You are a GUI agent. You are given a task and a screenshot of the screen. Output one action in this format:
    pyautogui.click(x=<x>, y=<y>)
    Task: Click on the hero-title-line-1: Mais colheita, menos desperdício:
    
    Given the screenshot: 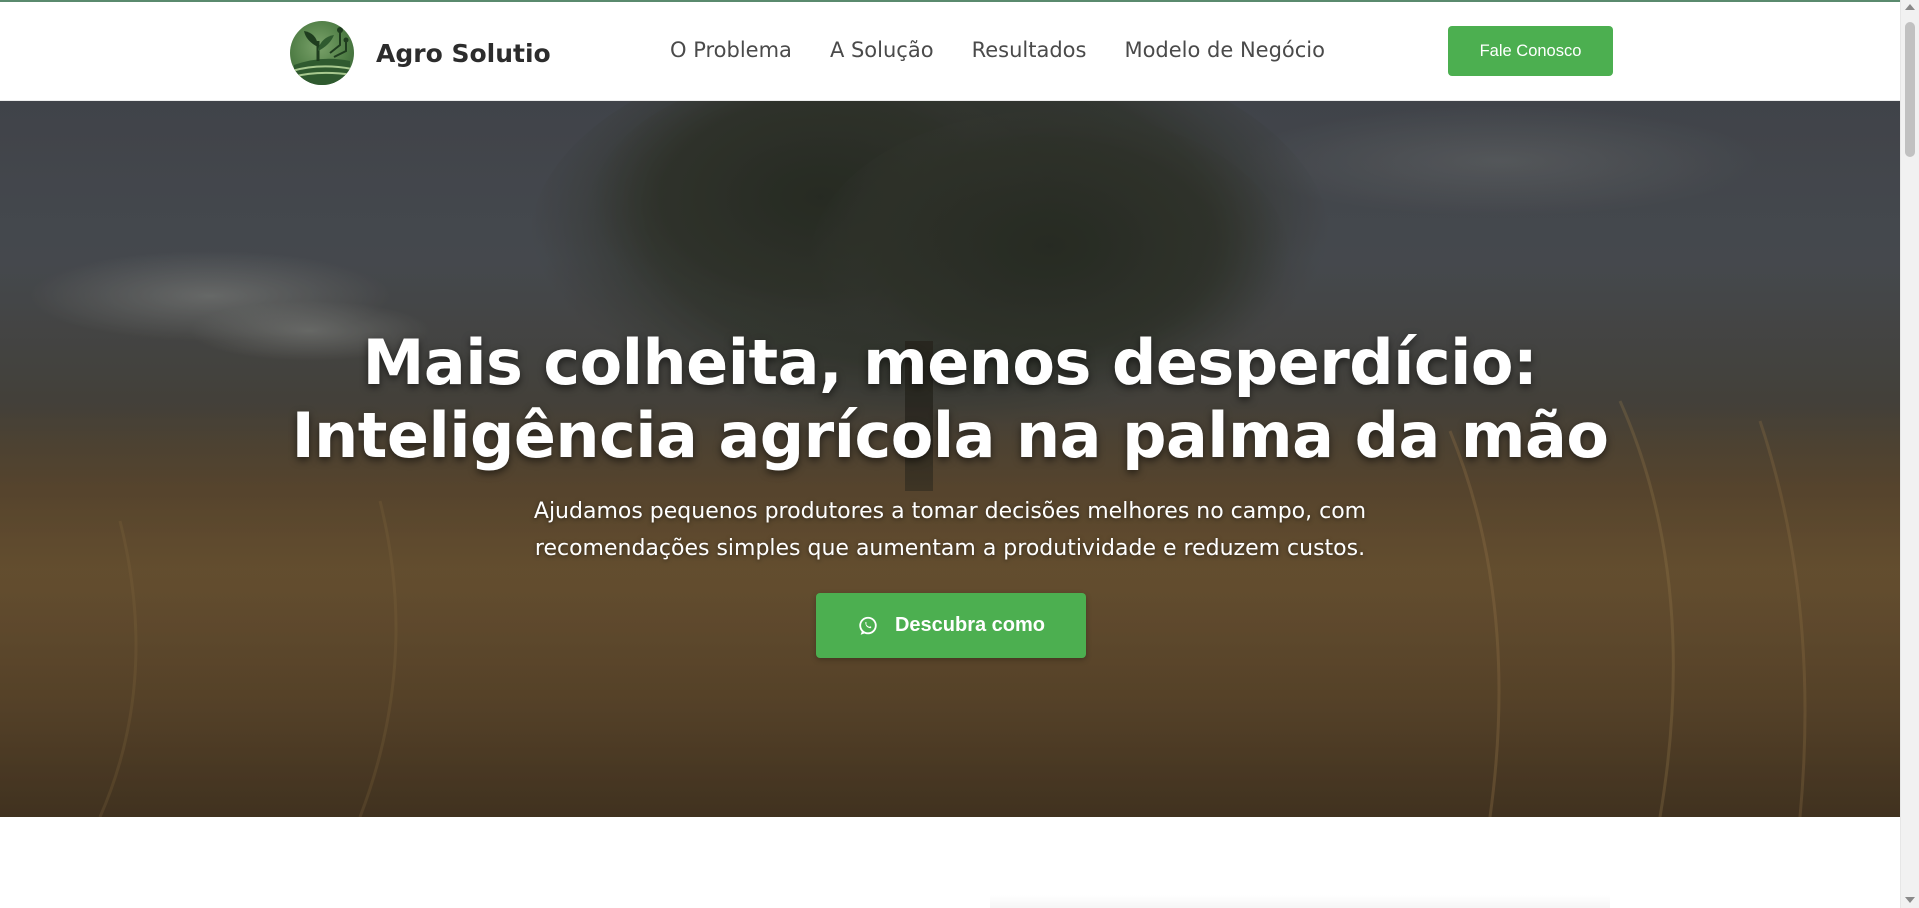 What is the action you would take?
    pyautogui.click(x=950, y=362)
    